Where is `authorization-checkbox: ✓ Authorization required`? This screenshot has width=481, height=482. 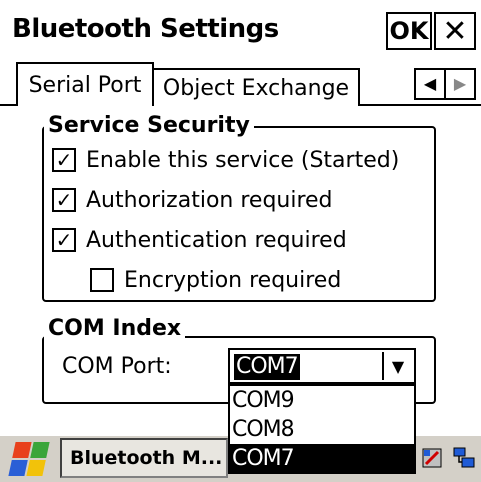 authorization-checkbox: ✓ Authorization required is located at coordinates (192, 200).